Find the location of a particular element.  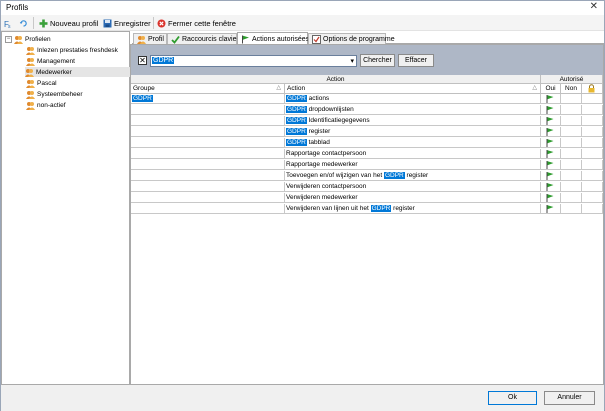

action-cell: GDPR Identificatiegegevens is located at coordinates (413, 121).